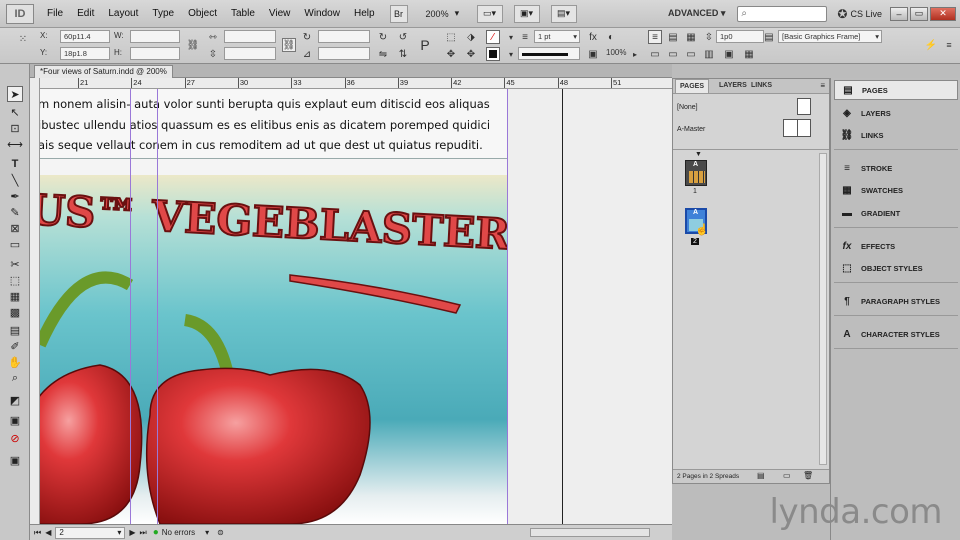 Image resolution: width=960 pixels, height=540 pixels. Describe the element at coordinates (691, 129) in the screenshot. I see `a-master-label: A-Master` at that location.